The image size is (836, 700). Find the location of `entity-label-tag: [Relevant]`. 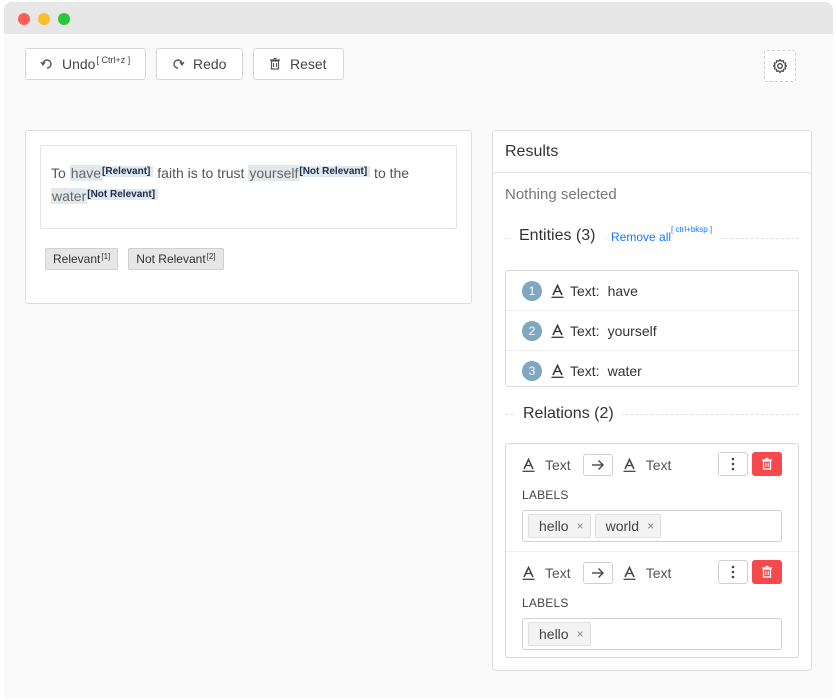

entity-label-tag: [Relevant] is located at coordinates (128, 171).